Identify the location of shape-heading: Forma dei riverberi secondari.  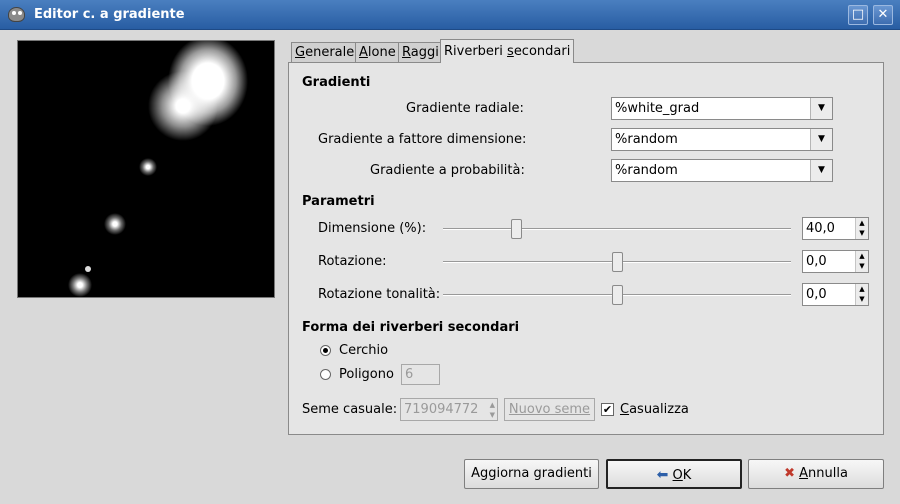
(411, 327).